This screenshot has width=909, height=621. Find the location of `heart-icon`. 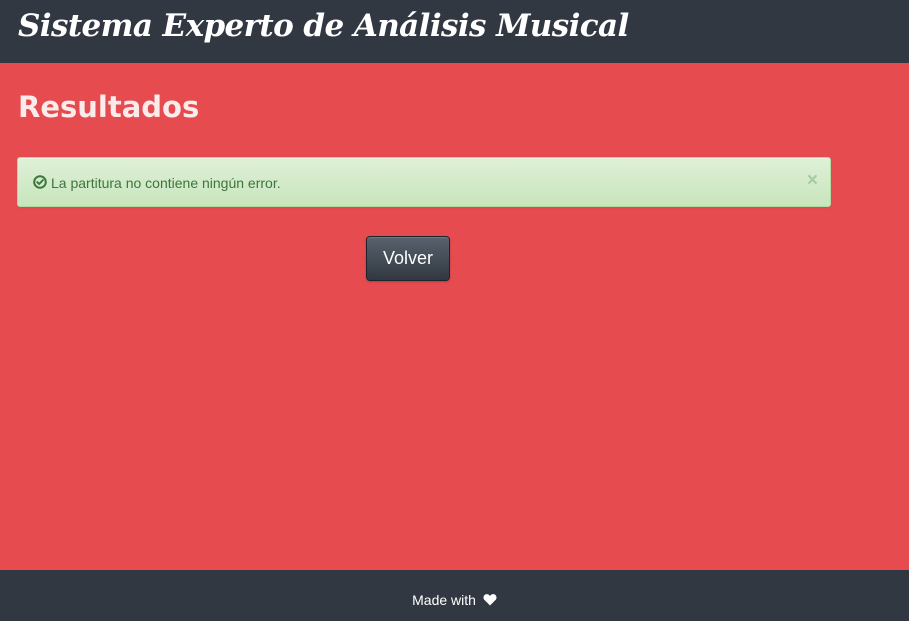

heart-icon is located at coordinates (490, 600).